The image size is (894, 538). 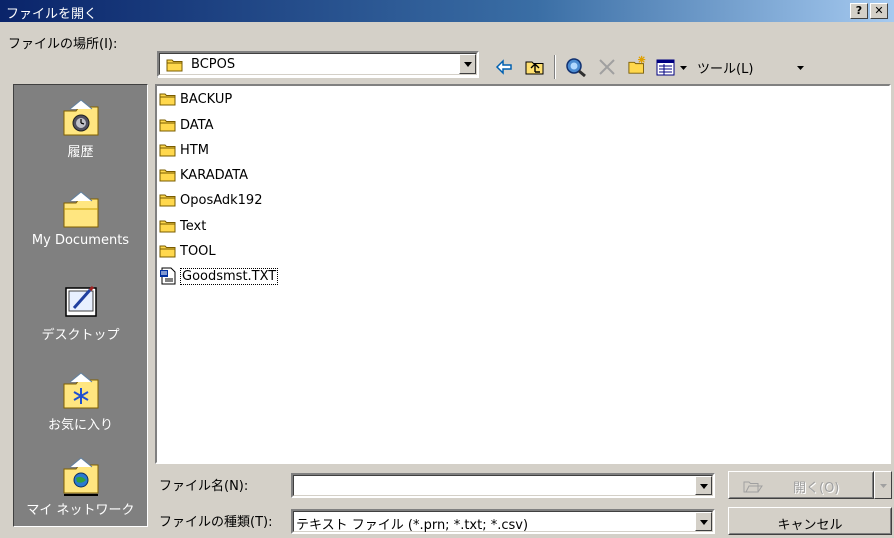 I want to click on open-label: 開く(O), so click(x=816, y=488).